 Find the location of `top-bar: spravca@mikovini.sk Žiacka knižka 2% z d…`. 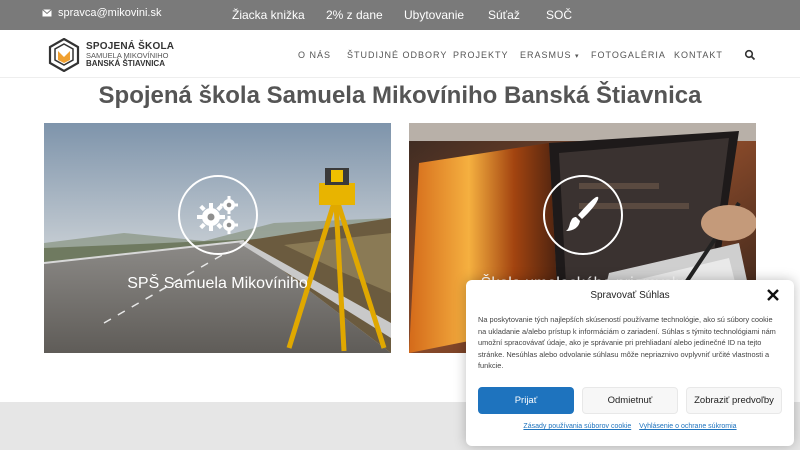

top-bar: spravca@mikovini.sk Žiacka knižka 2% z d… is located at coordinates (400, 15).